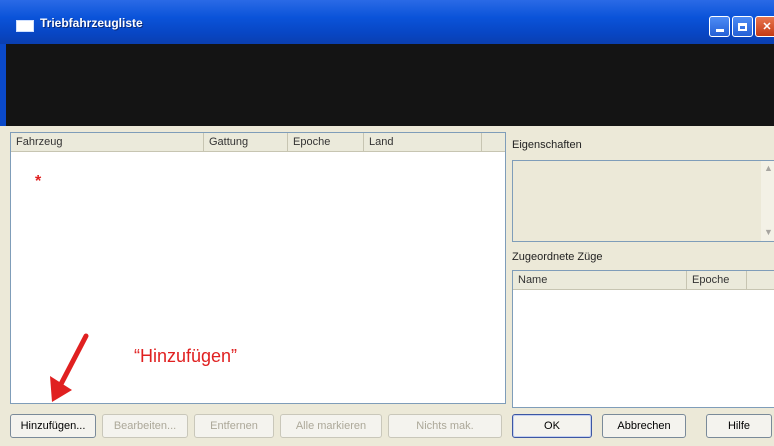  What do you see at coordinates (387, 22) in the screenshot?
I see `title-bar: Triebfahrzeugliste ✕` at bounding box center [387, 22].